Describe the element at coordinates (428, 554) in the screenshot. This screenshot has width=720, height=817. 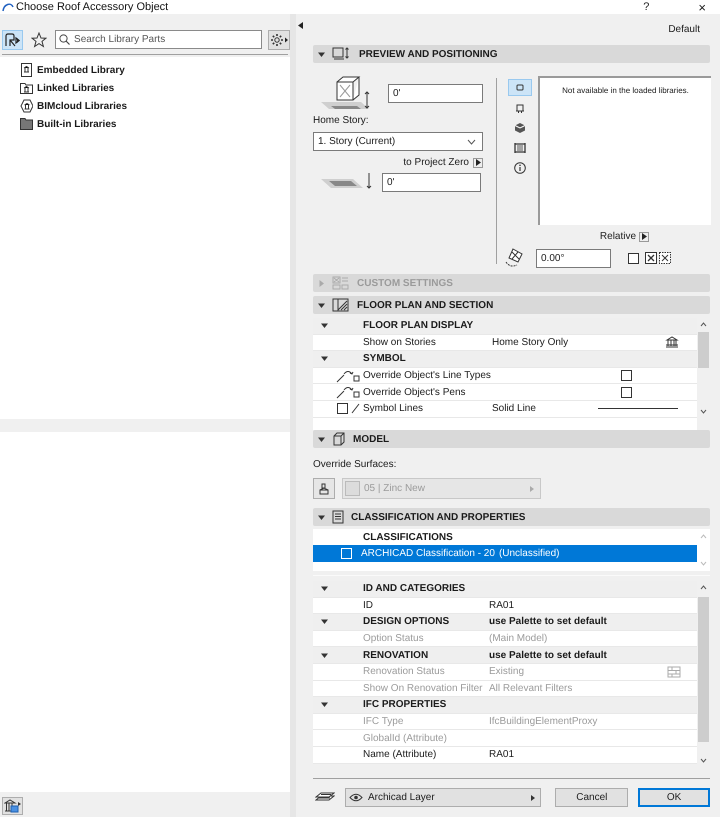
I see `classification-name: ARCHICAD Classification - 20` at that location.